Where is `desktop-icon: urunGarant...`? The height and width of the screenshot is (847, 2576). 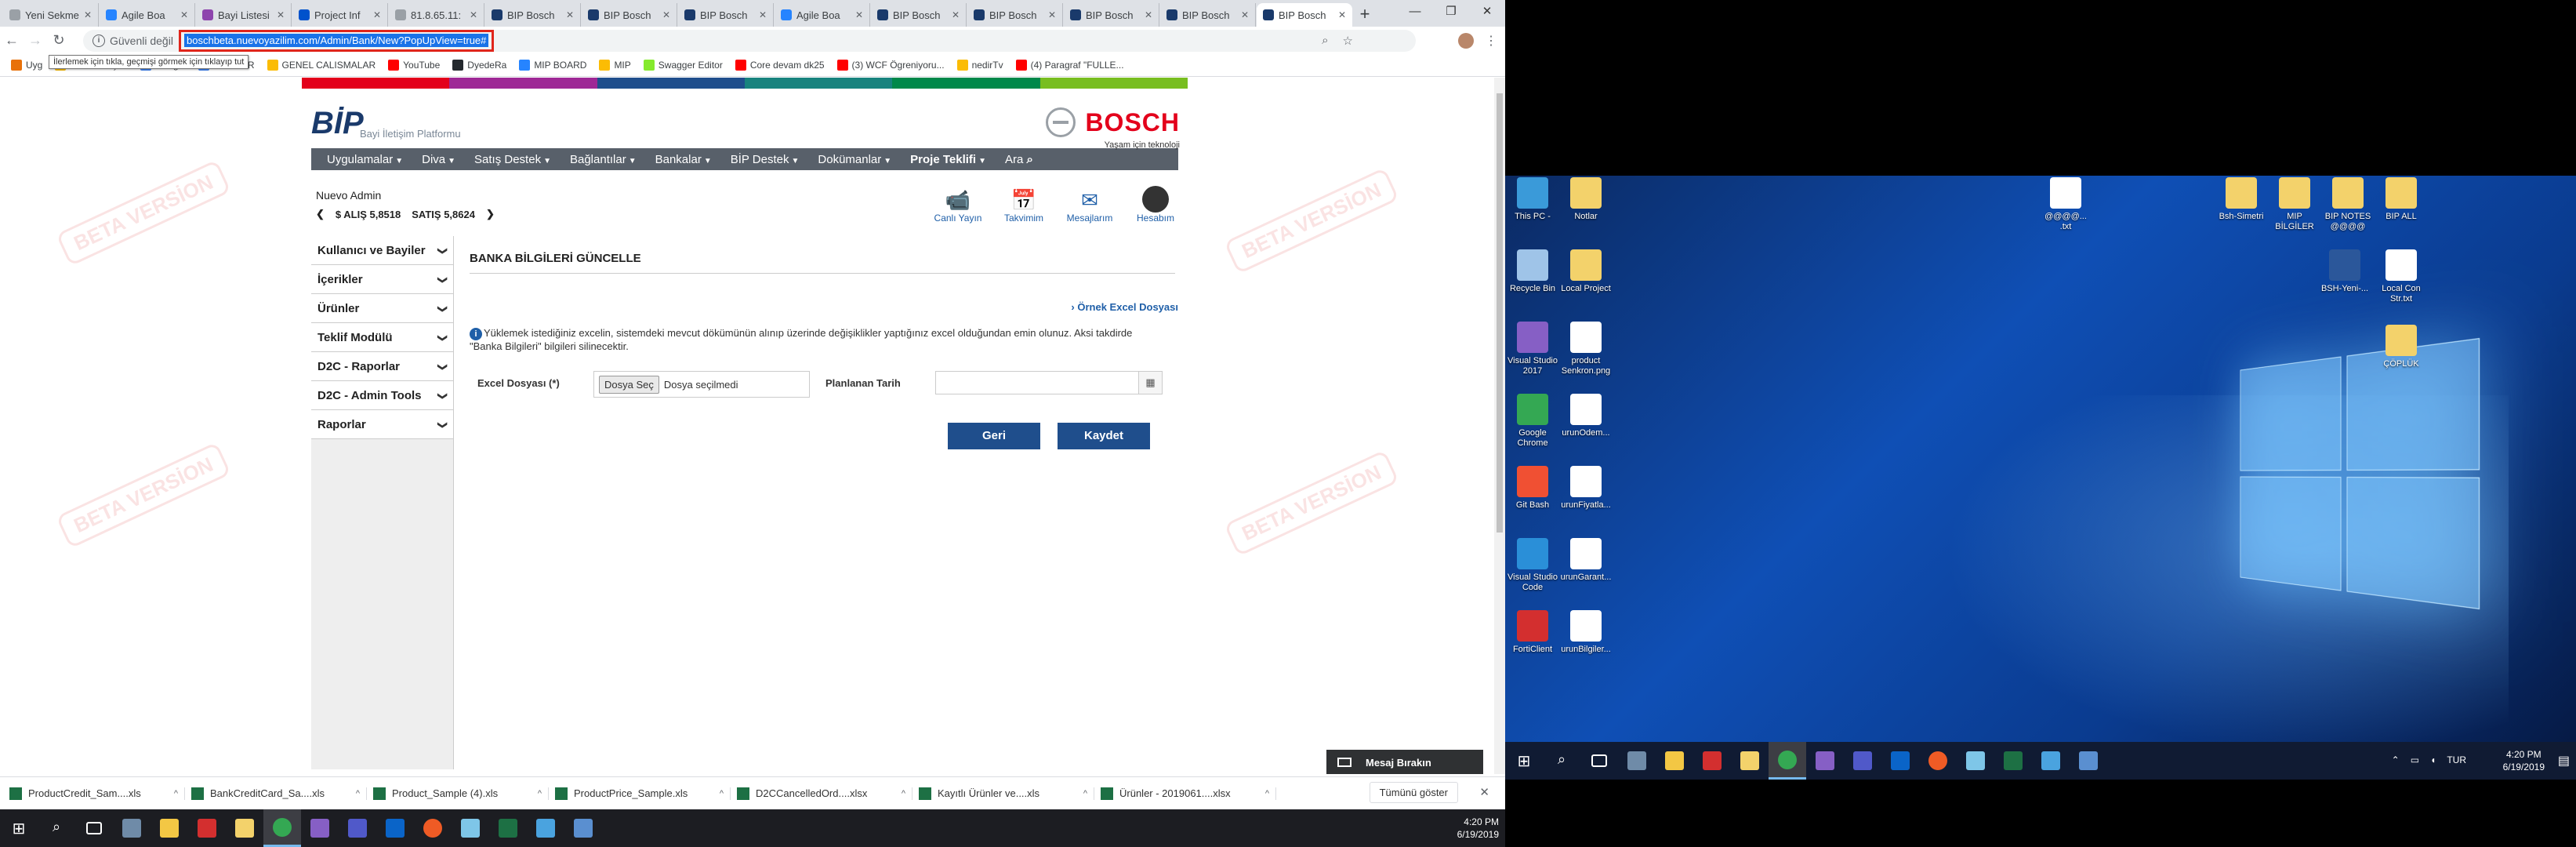
desktop-icon: urunGarant... is located at coordinates (1586, 560).